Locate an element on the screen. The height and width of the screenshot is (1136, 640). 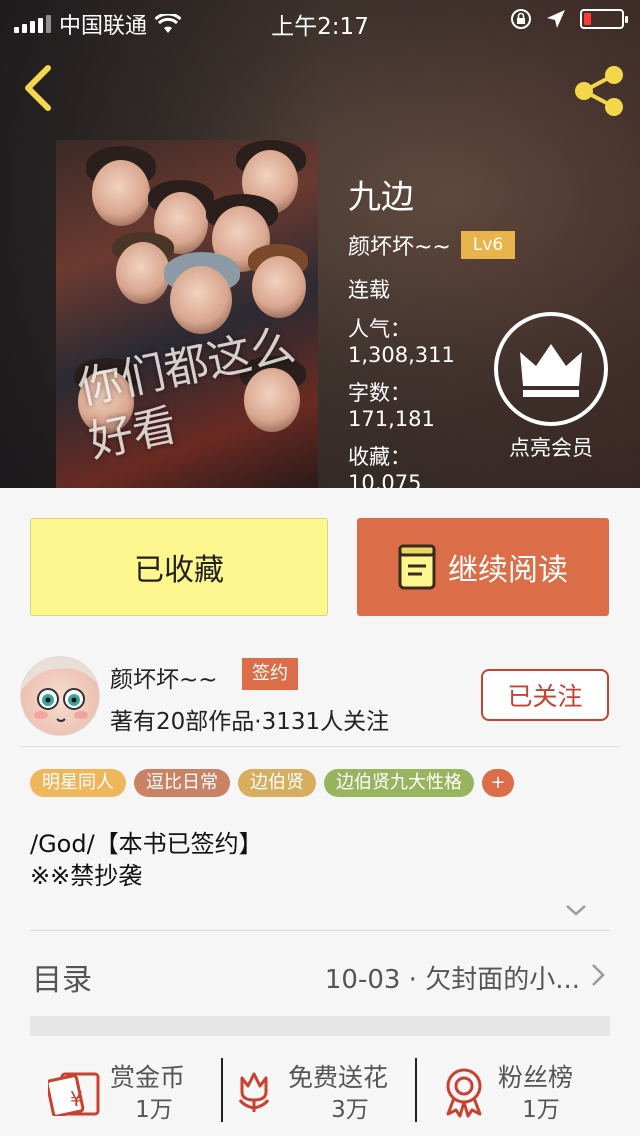
divider is located at coordinates (320, 746).